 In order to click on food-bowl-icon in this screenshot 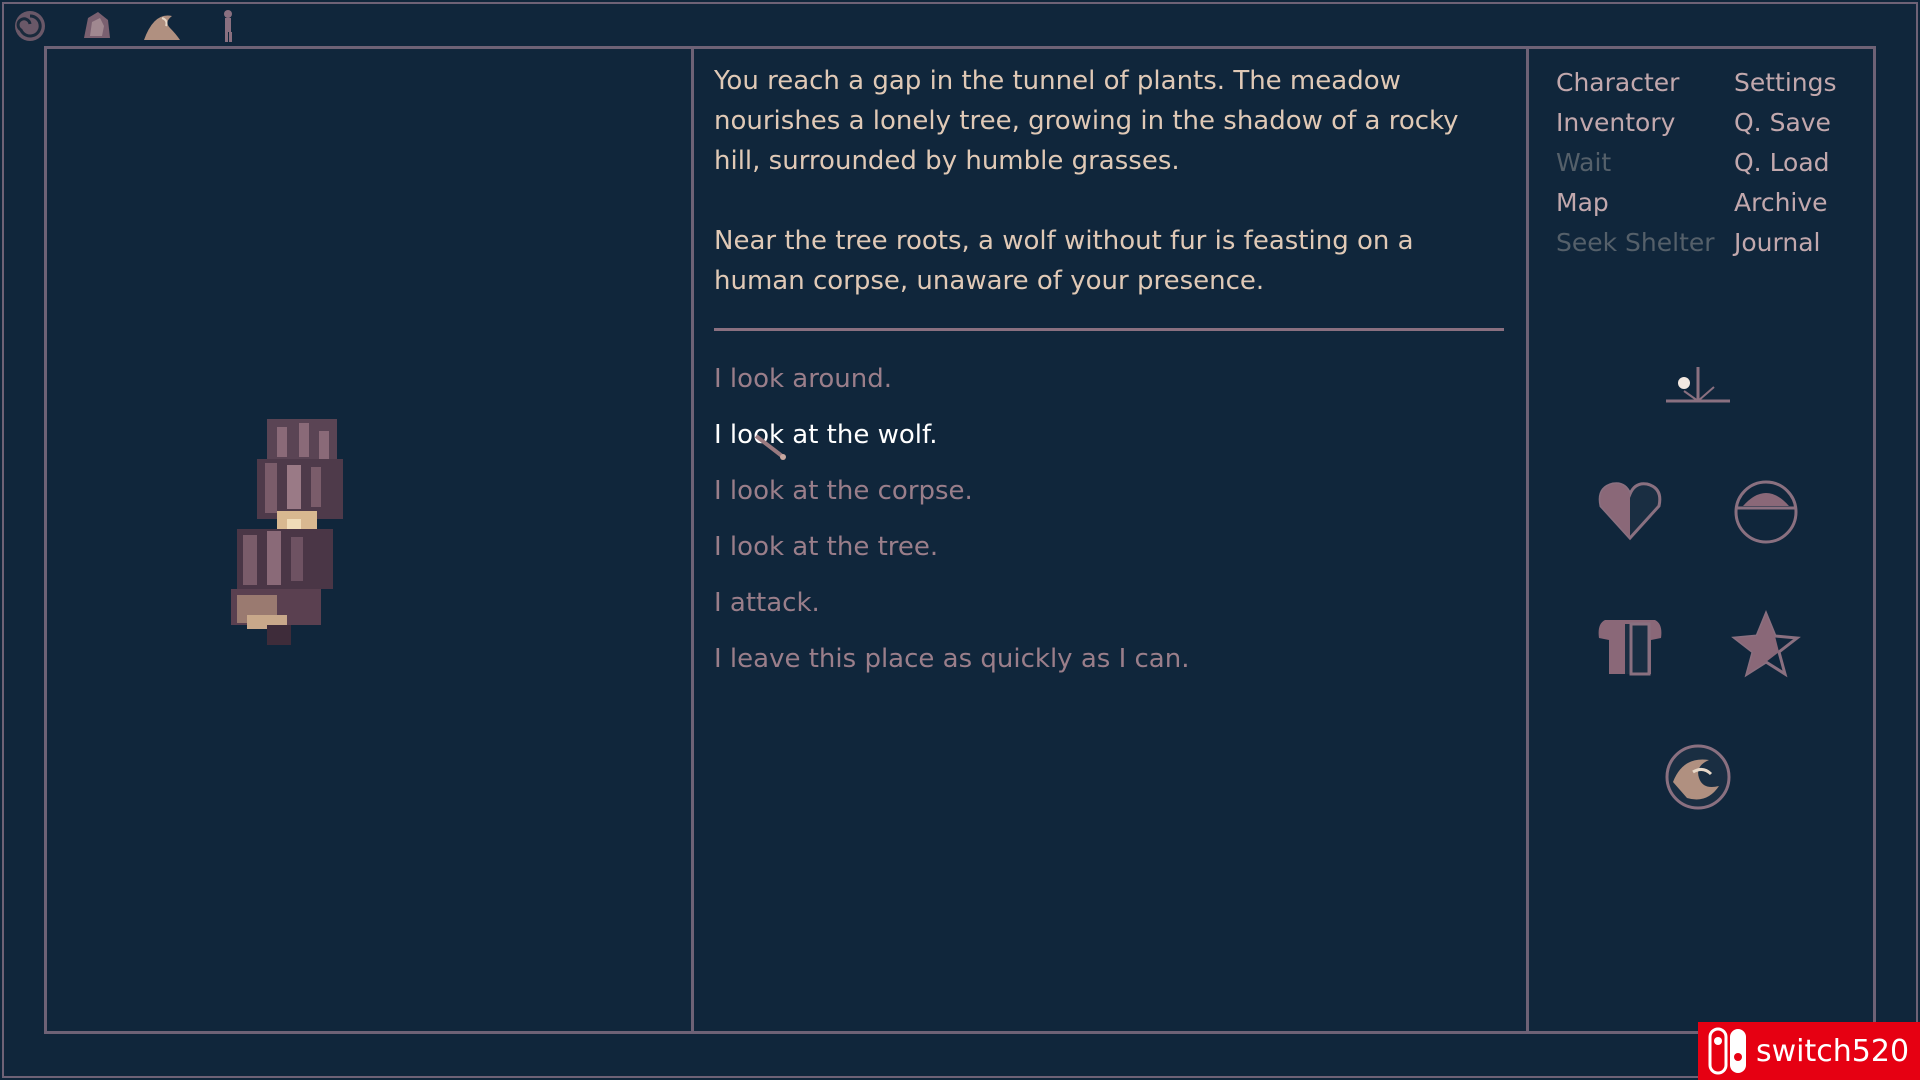, I will do `click(1766, 511)`.